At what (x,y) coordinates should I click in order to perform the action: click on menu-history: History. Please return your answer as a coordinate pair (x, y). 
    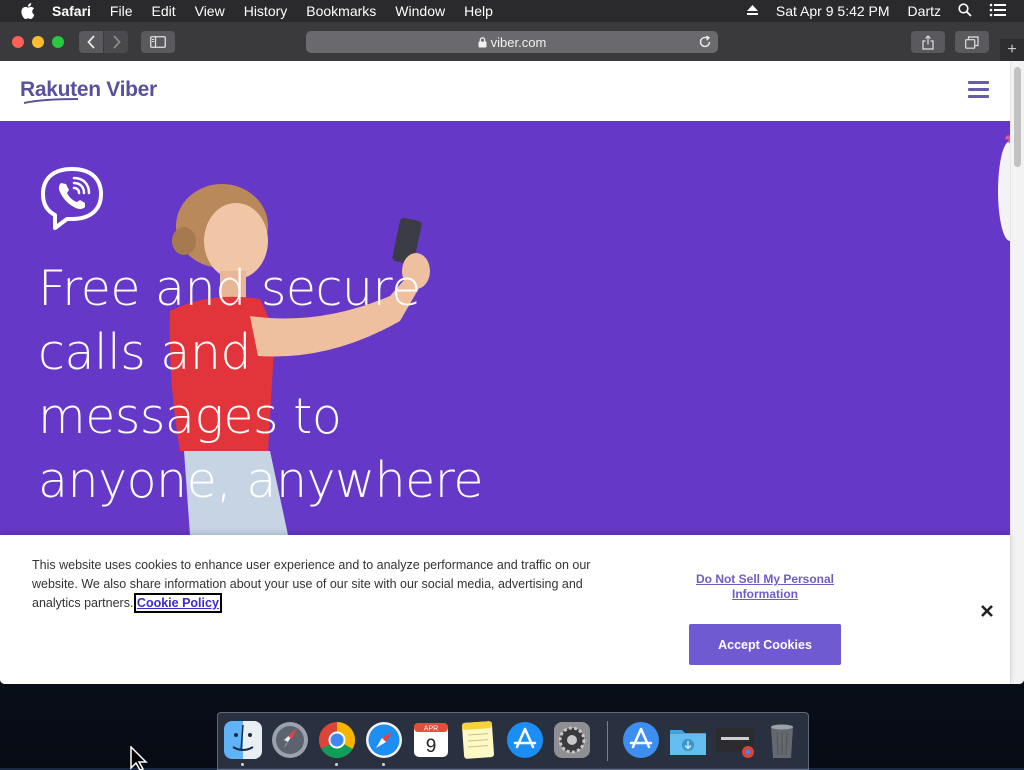
    Looking at the image, I should click on (266, 11).